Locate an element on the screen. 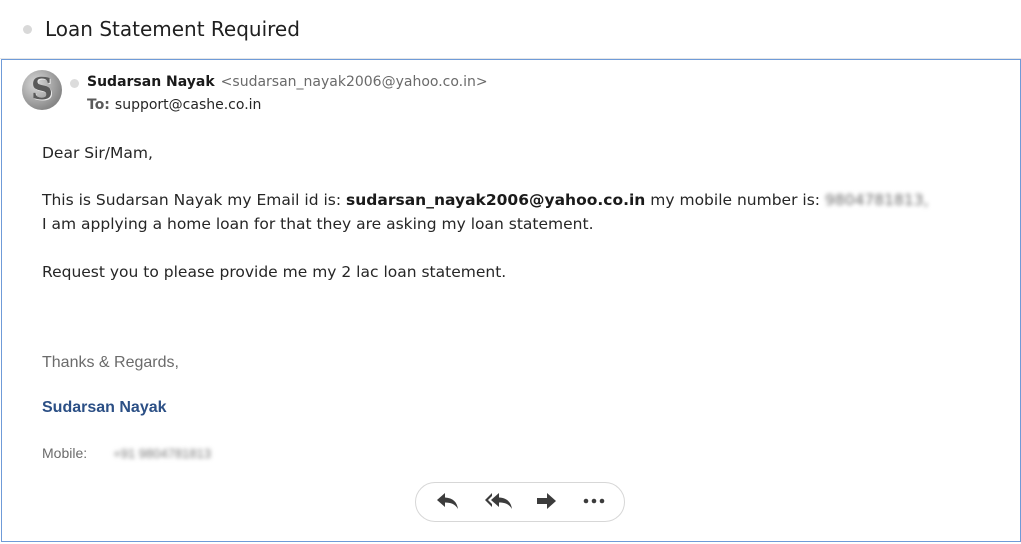 This screenshot has width=1021, height=544. recipient-line: To: support@cashe.co.in is located at coordinates (174, 105).